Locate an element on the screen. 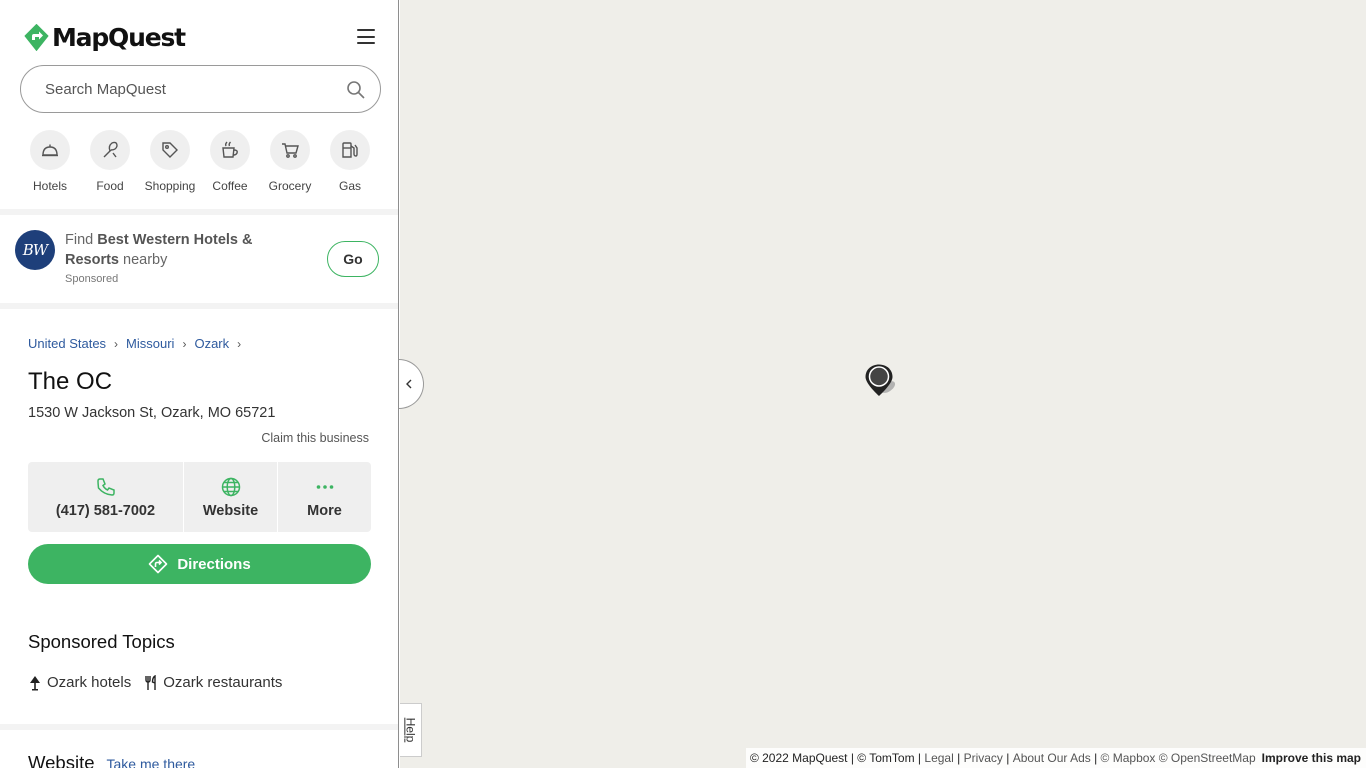  category-label: Hotels is located at coordinates (49, 186).